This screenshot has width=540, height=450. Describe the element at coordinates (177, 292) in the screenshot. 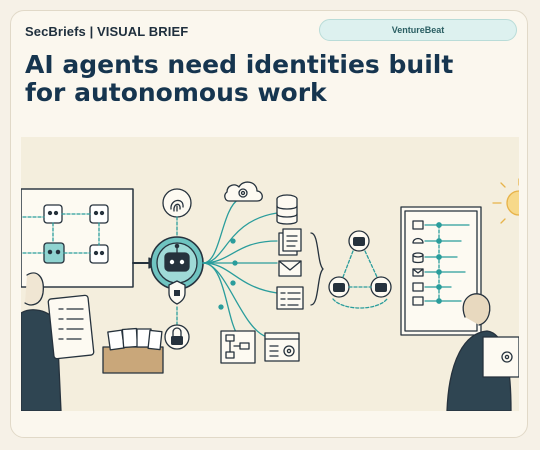

I see `shield-icon` at that location.